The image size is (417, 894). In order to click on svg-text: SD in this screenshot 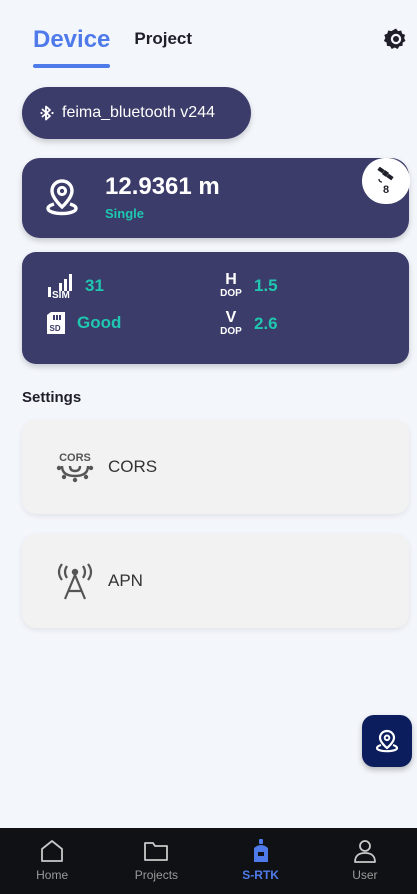, I will do `click(55, 328)`.